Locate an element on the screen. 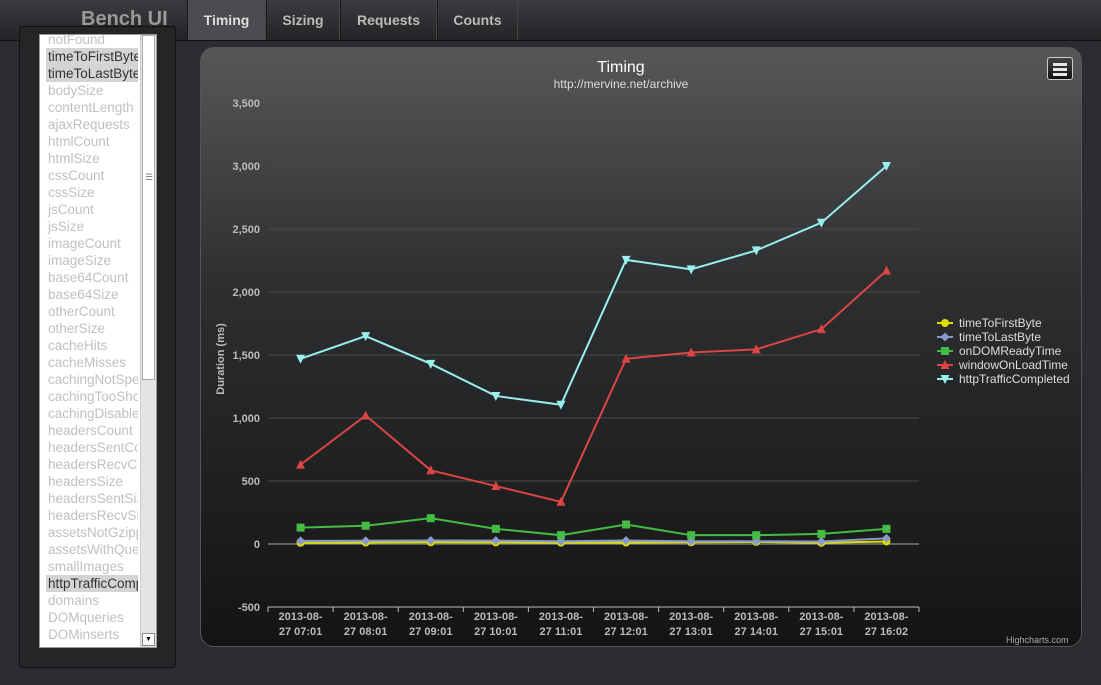 The image size is (1101, 685). y-tick-label: 1,000 is located at coordinates (246, 419).